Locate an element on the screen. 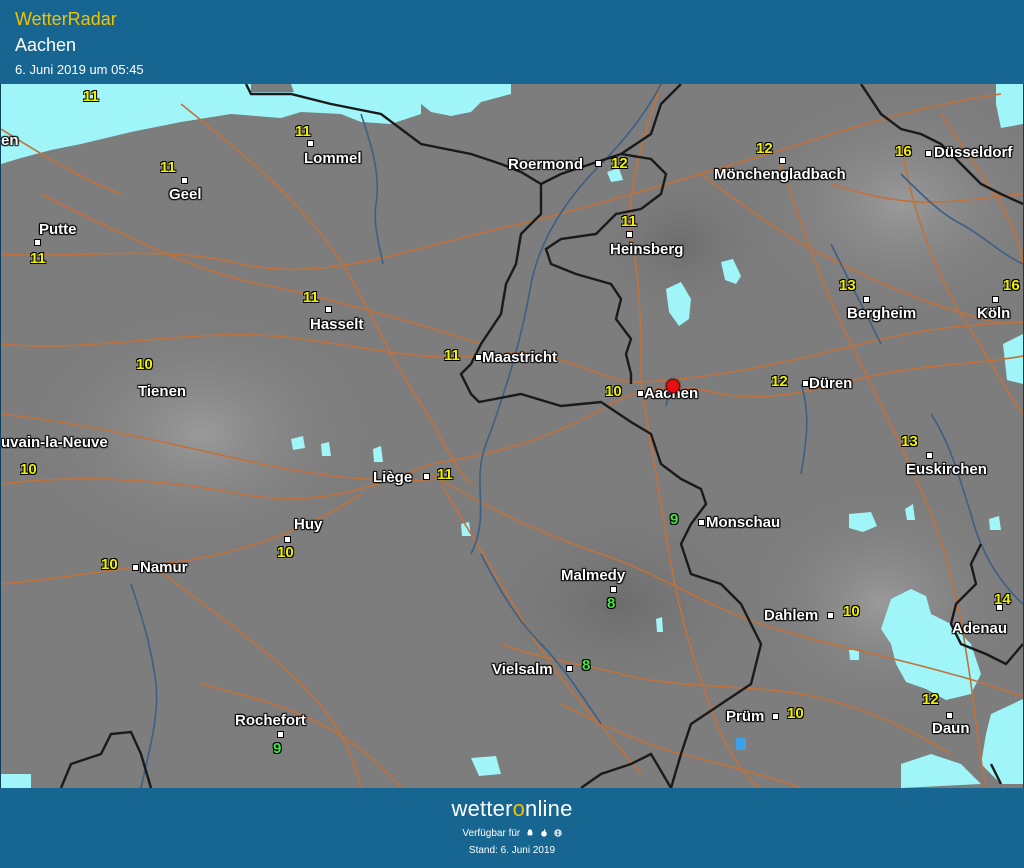  city-dot-daun is located at coordinates (949, 715).